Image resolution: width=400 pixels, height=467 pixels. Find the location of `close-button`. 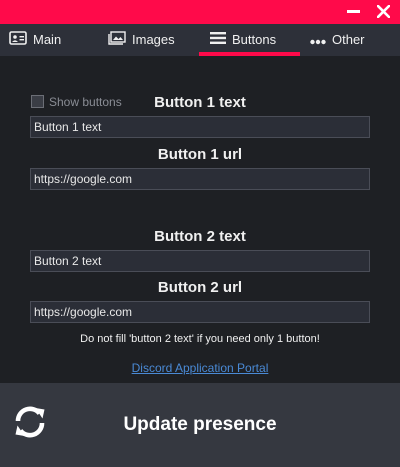

close-button is located at coordinates (383, 12).